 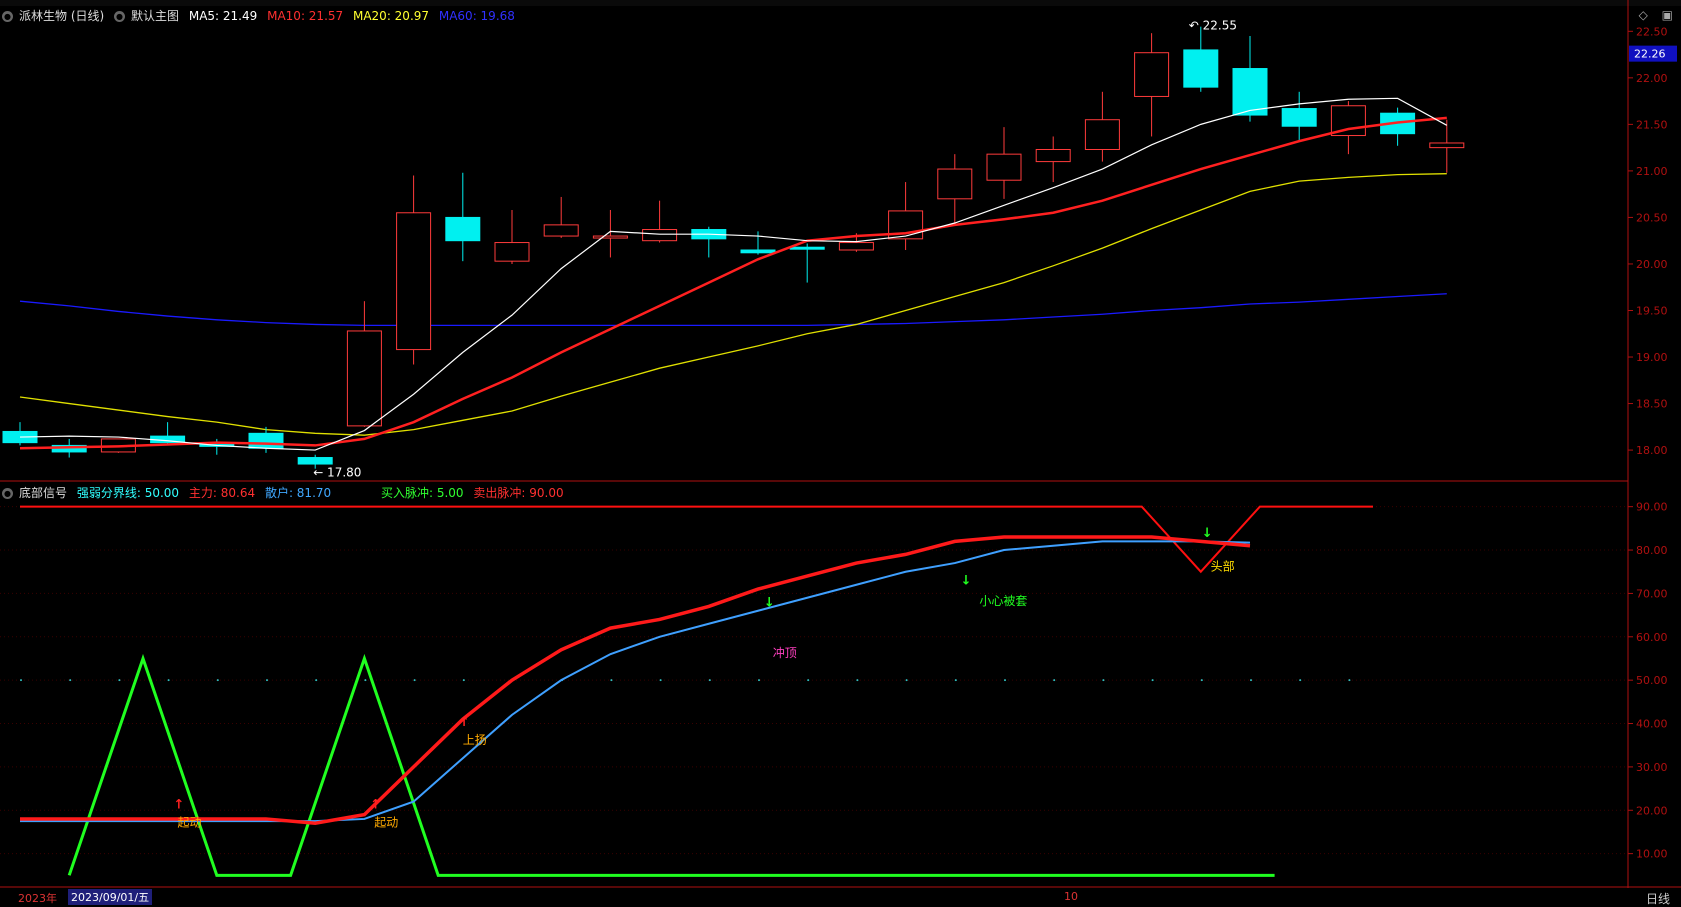 I want to click on last-price-label: 22.26, so click(x=1650, y=54).